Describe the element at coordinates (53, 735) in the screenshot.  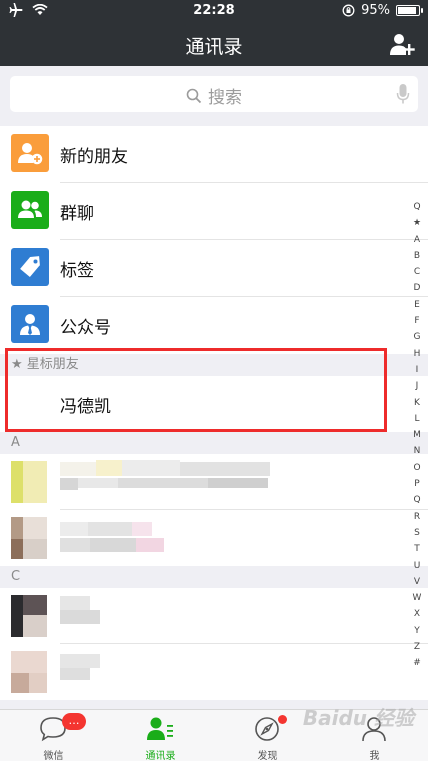
I see `tab-chats: … 微信` at that location.